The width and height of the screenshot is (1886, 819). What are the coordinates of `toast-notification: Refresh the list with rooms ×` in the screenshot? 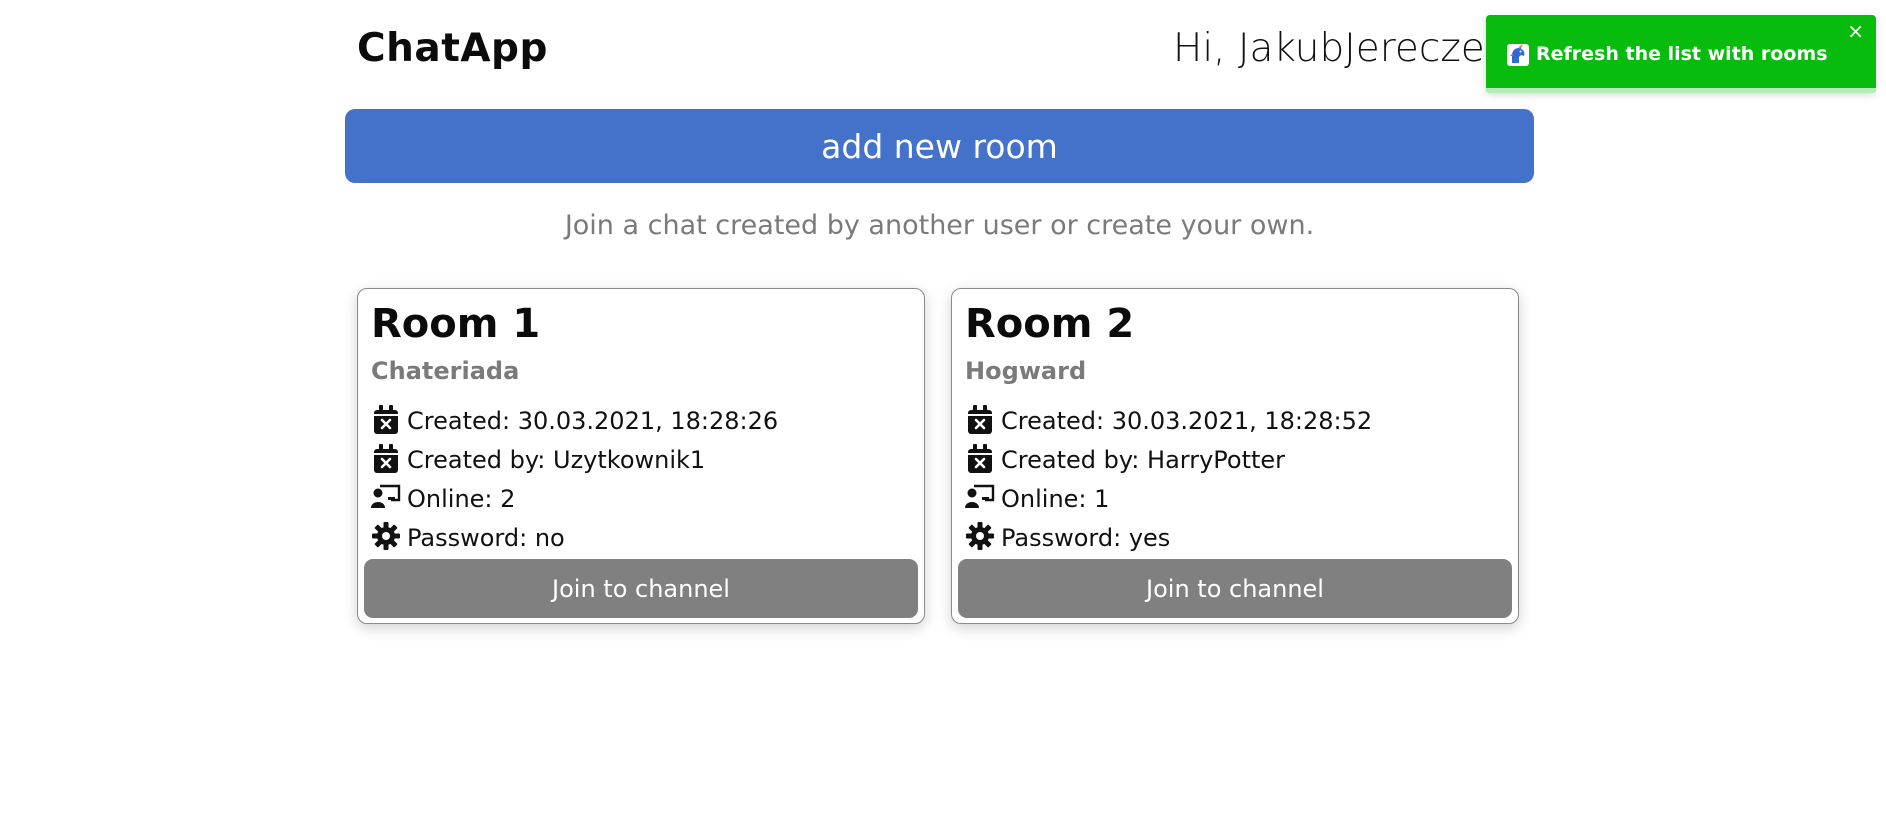 It's located at (1681, 54).